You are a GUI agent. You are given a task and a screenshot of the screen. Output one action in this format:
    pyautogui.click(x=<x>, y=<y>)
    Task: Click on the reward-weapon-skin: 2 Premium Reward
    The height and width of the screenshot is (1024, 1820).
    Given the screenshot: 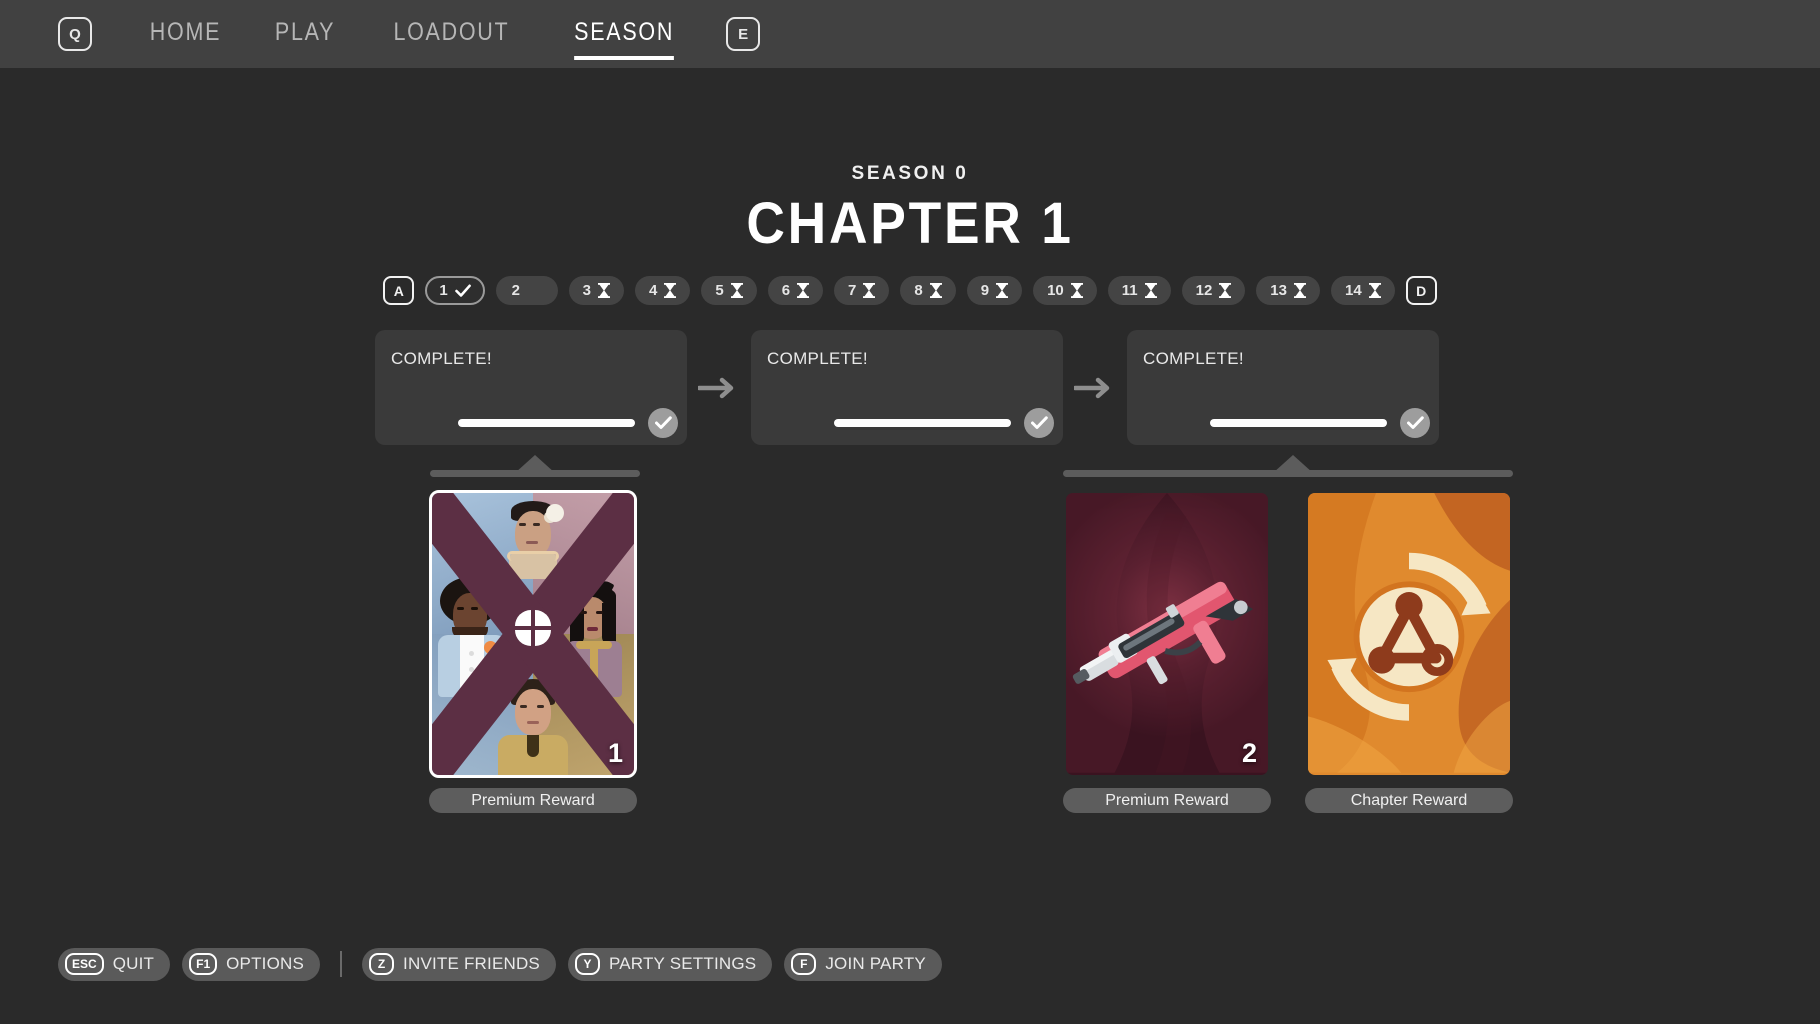 What is the action you would take?
    pyautogui.click(x=1167, y=651)
    